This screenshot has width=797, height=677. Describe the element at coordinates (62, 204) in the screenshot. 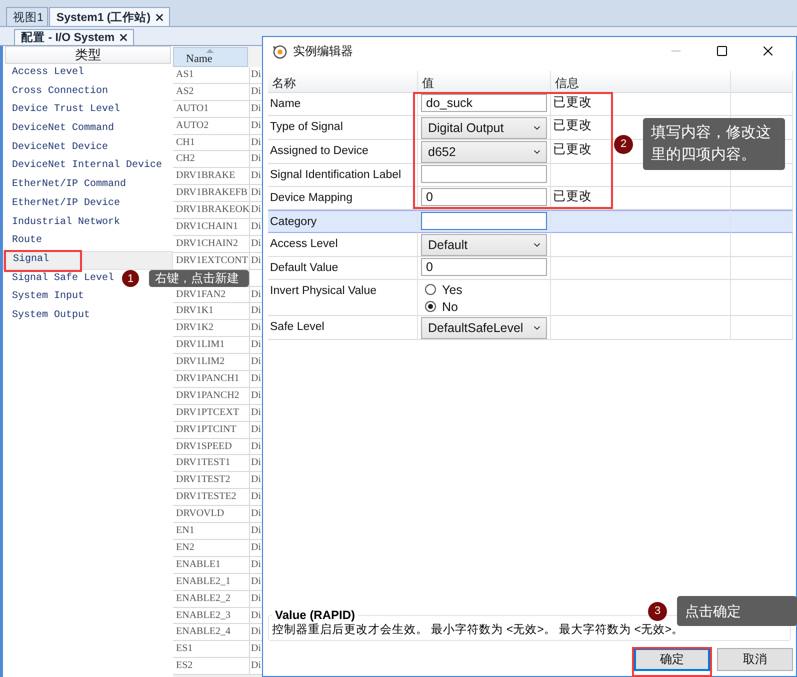

I see `list-item: EtherNet/IP Device` at that location.